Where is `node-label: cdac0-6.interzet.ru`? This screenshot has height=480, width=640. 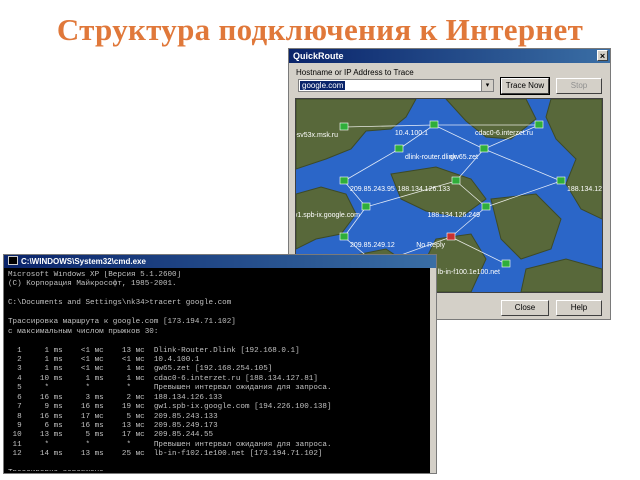 node-label: cdac0-6.interzet.ru is located at coordinates (504, 133).